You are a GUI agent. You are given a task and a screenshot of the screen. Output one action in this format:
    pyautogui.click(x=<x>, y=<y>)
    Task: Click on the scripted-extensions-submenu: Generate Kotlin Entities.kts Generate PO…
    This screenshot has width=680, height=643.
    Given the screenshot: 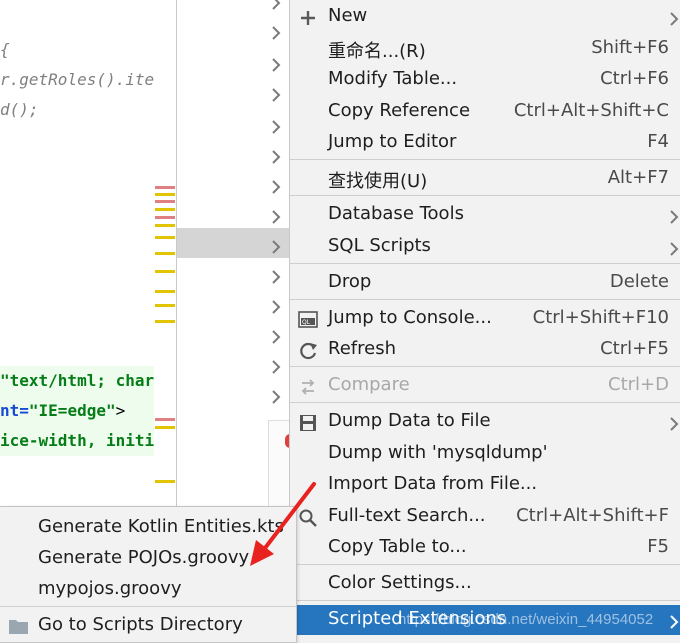 What is the action you would take?
    pyautogui.click(x=148, y=574)
    